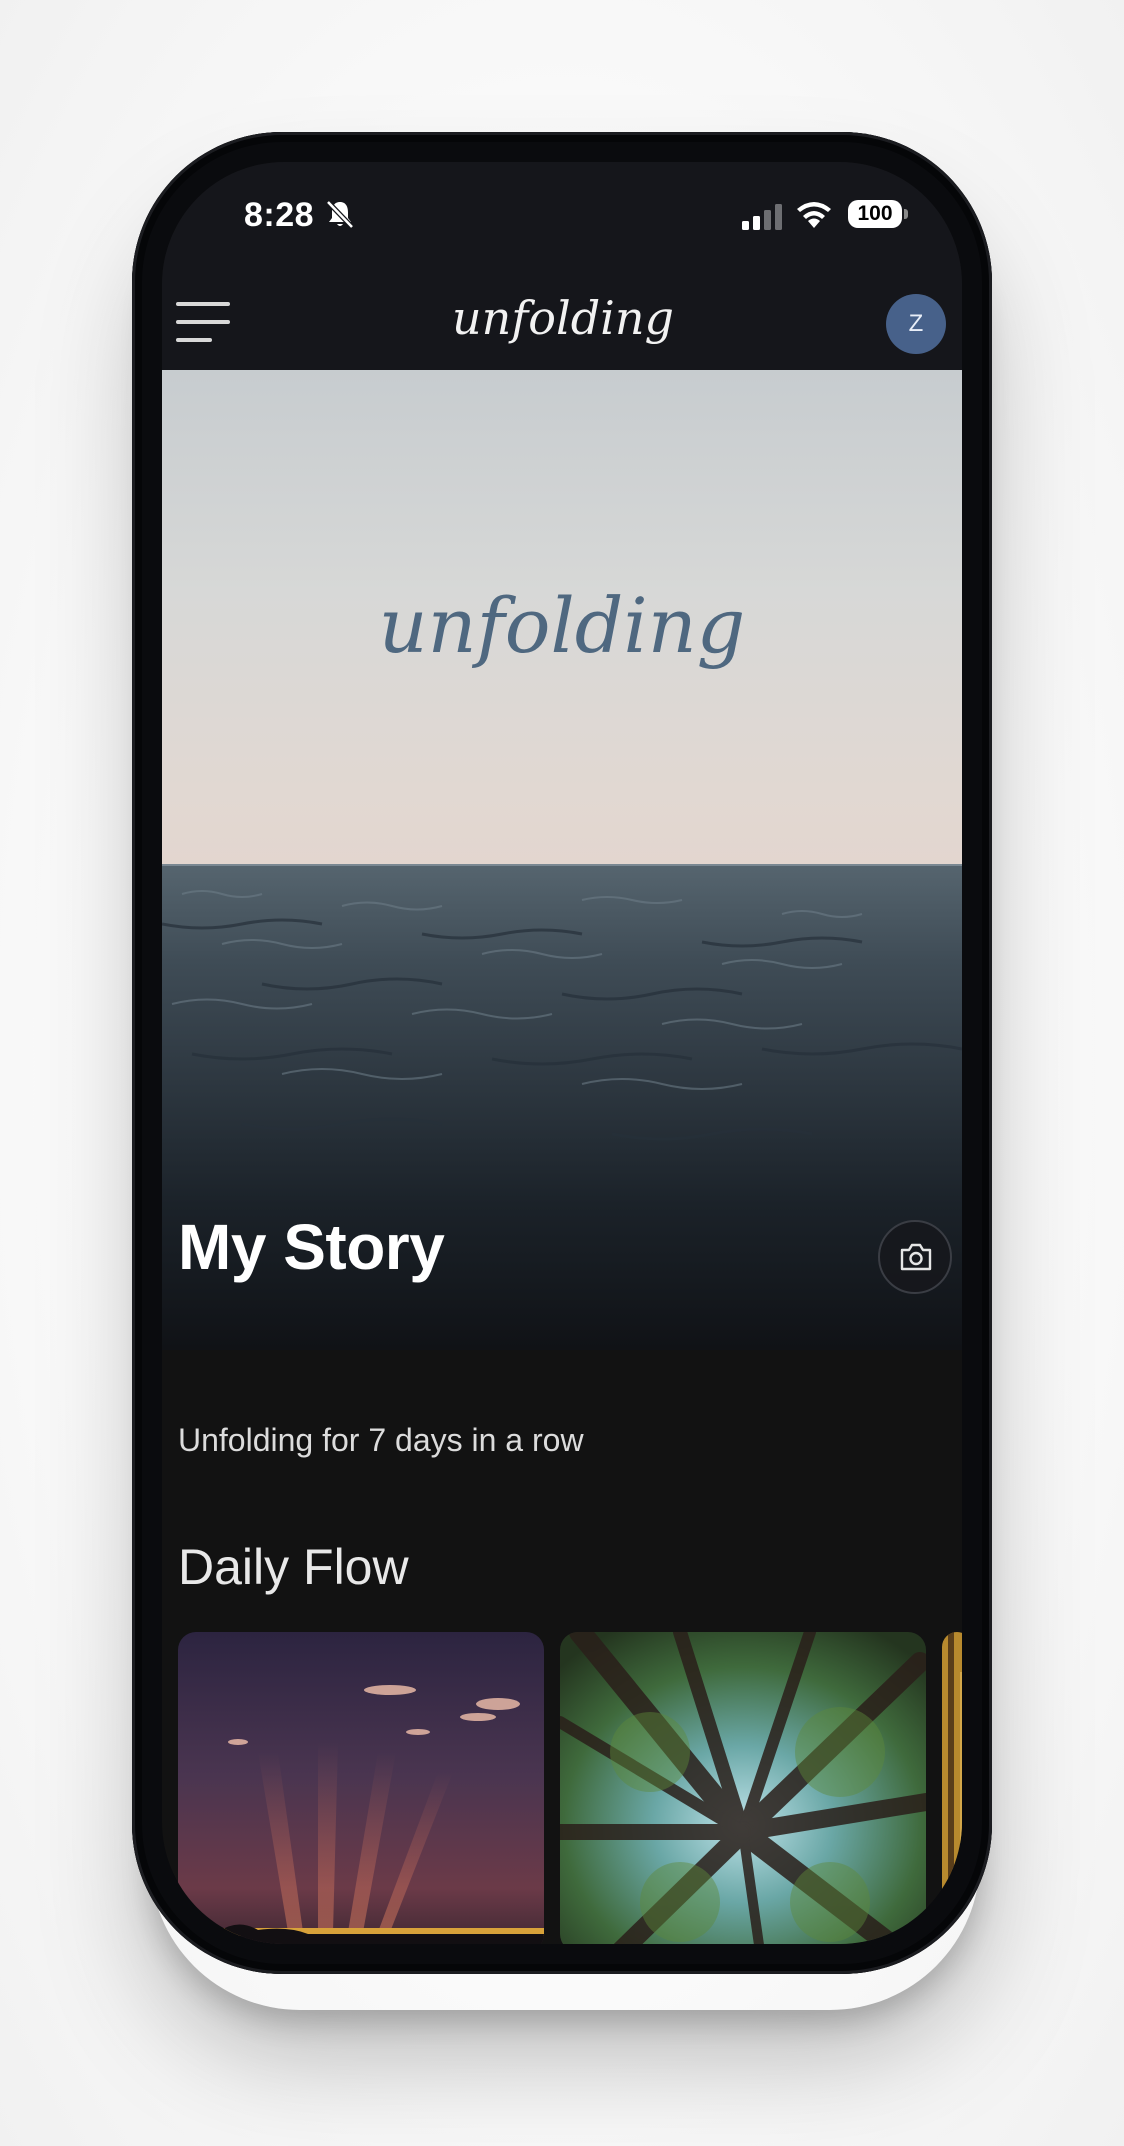  I want to click on daily-flow-carousel, so click(570, 1788).